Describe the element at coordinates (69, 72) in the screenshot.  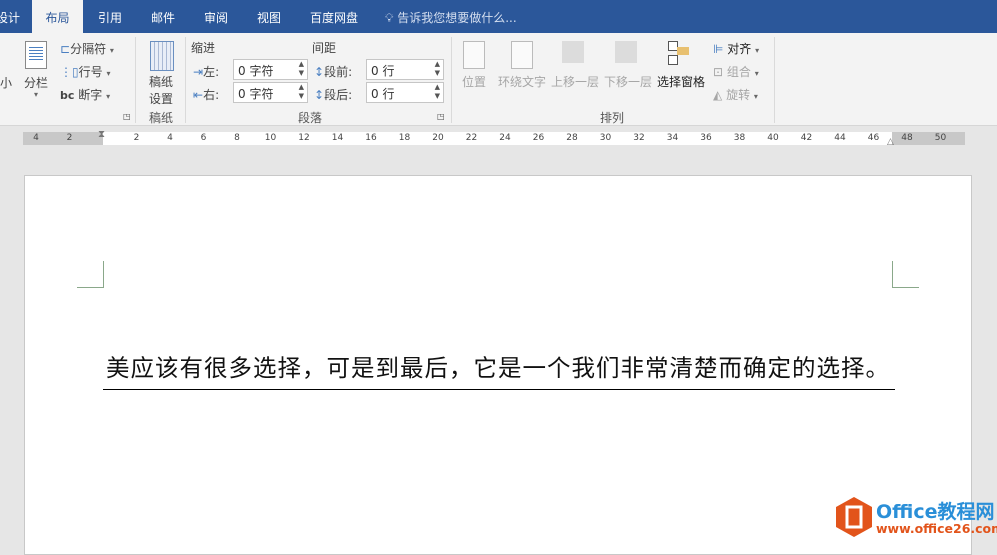
I see `line-numbers-icon: ⋮▯` at that location.